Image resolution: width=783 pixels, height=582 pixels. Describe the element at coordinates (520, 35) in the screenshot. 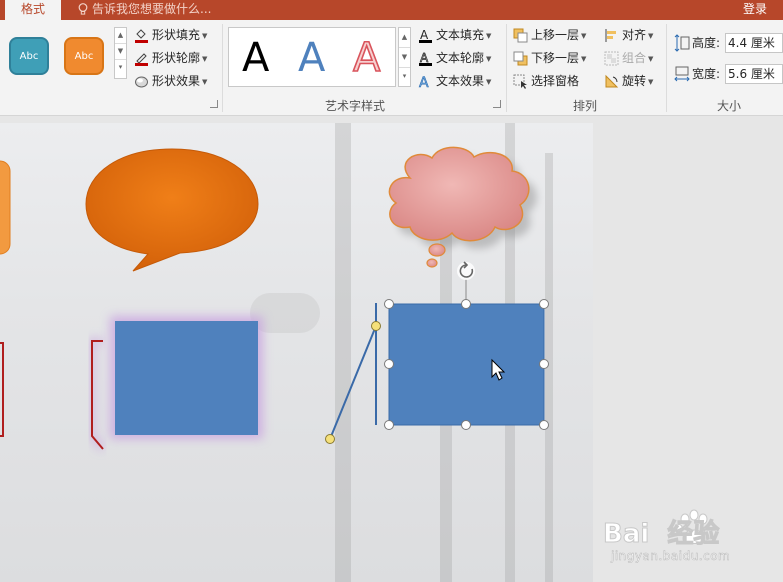

I see `bring-forward-icon` at that location.